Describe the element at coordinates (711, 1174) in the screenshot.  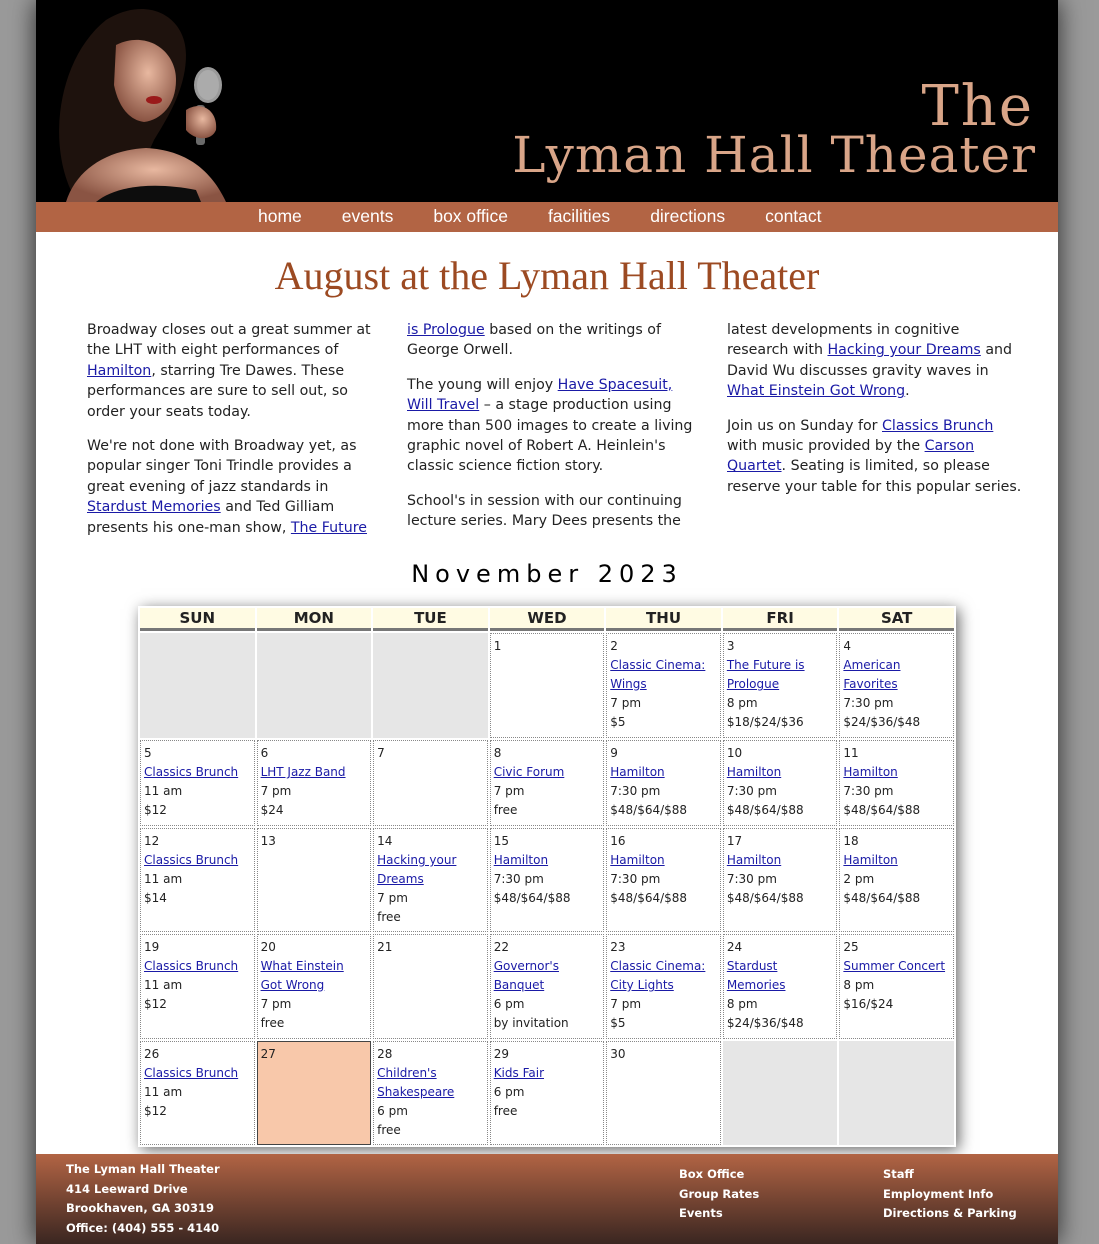
I see `footer-link-box-office: Box Office` at that location.